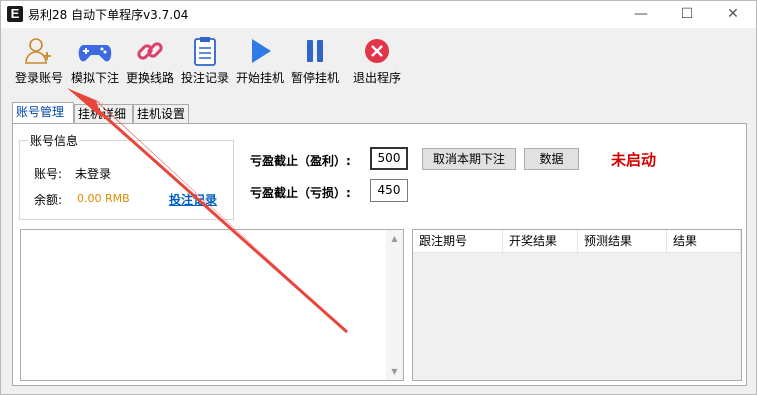 The height and width of the screenshot is (395, 757). What do you see at coordinates (15, 14) in the screenshot?
I see `app-icon: E` at bounding box center [15, 14].